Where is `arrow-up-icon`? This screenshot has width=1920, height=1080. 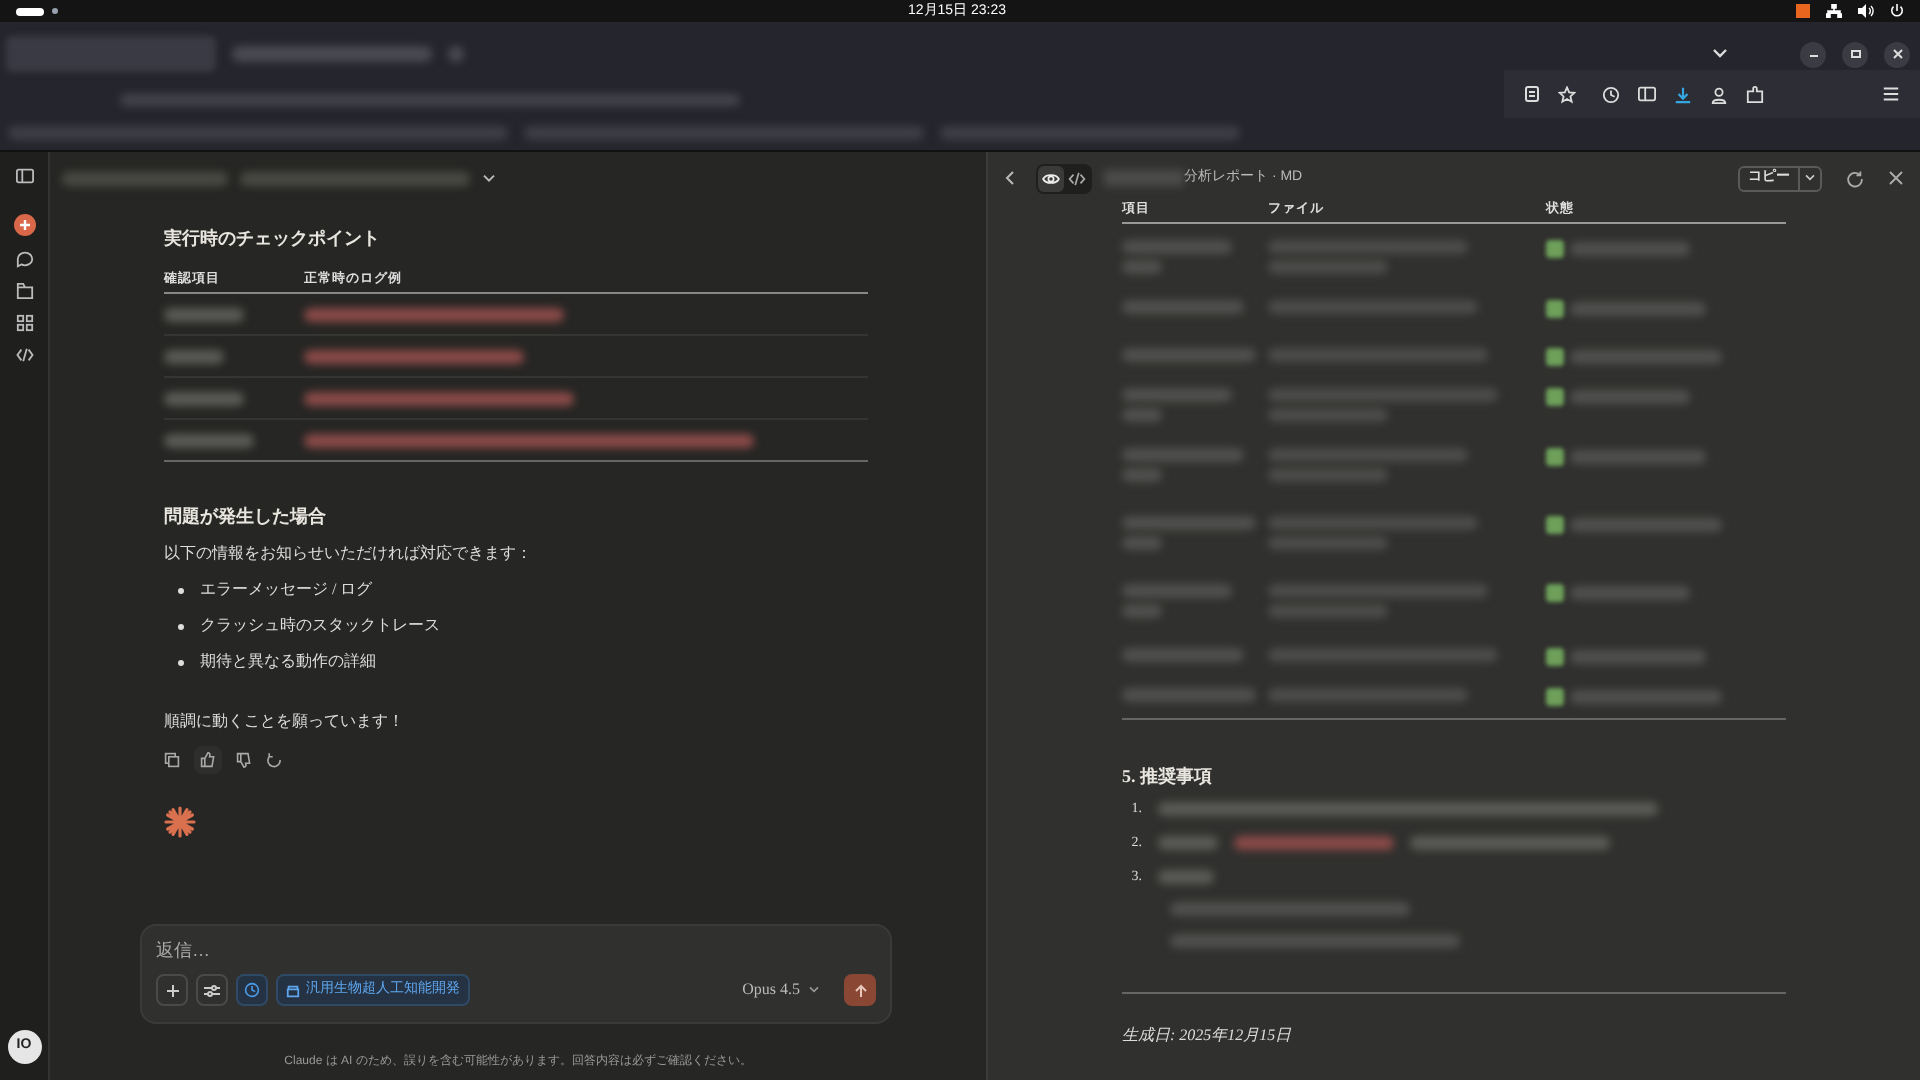
arrow-up-icon is located at coordinates (860, 990).